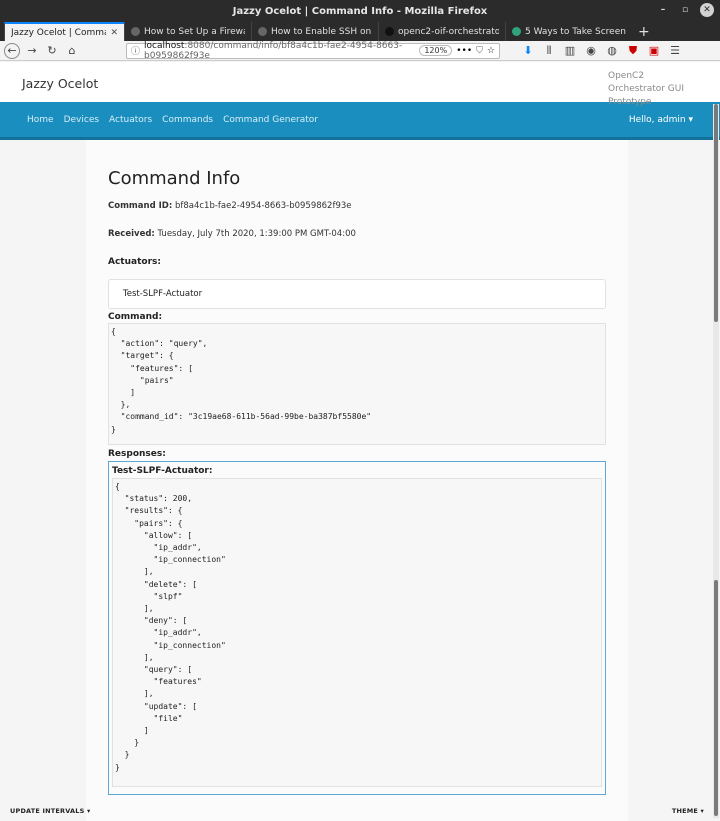 This screenshot has height=821, width=720. Describe the element at coordinates (137, 454) in the screenshot. I see `responses-label: Responses:` at that location.